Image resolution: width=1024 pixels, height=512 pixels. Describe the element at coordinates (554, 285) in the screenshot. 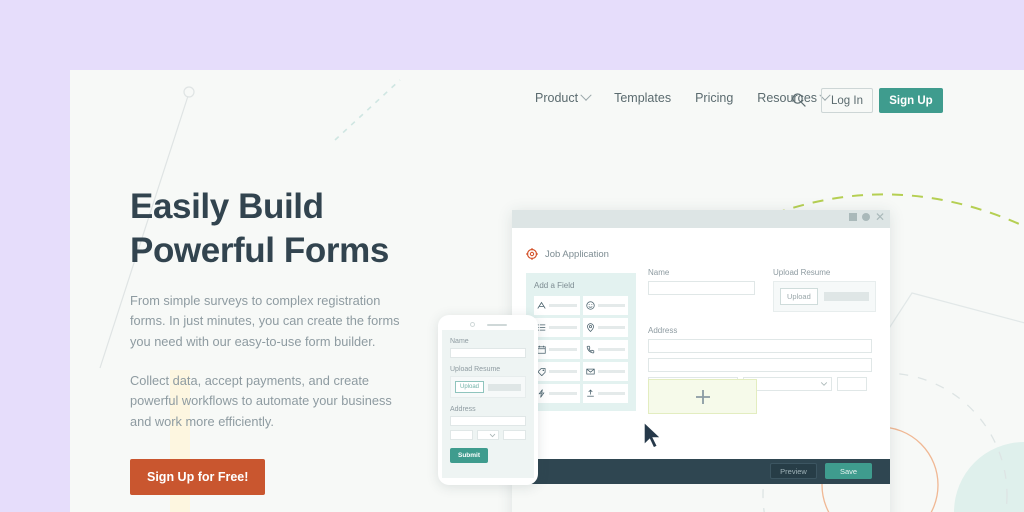

I see `add-field-title: Add a Field` at that location.